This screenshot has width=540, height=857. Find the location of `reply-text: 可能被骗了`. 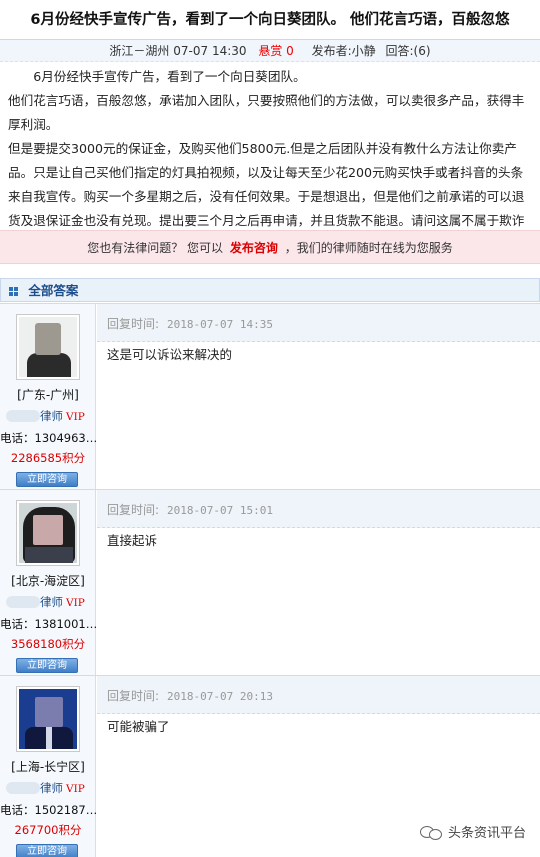

reply-text: 可能被骗了 is located at coordinates (138, 726).